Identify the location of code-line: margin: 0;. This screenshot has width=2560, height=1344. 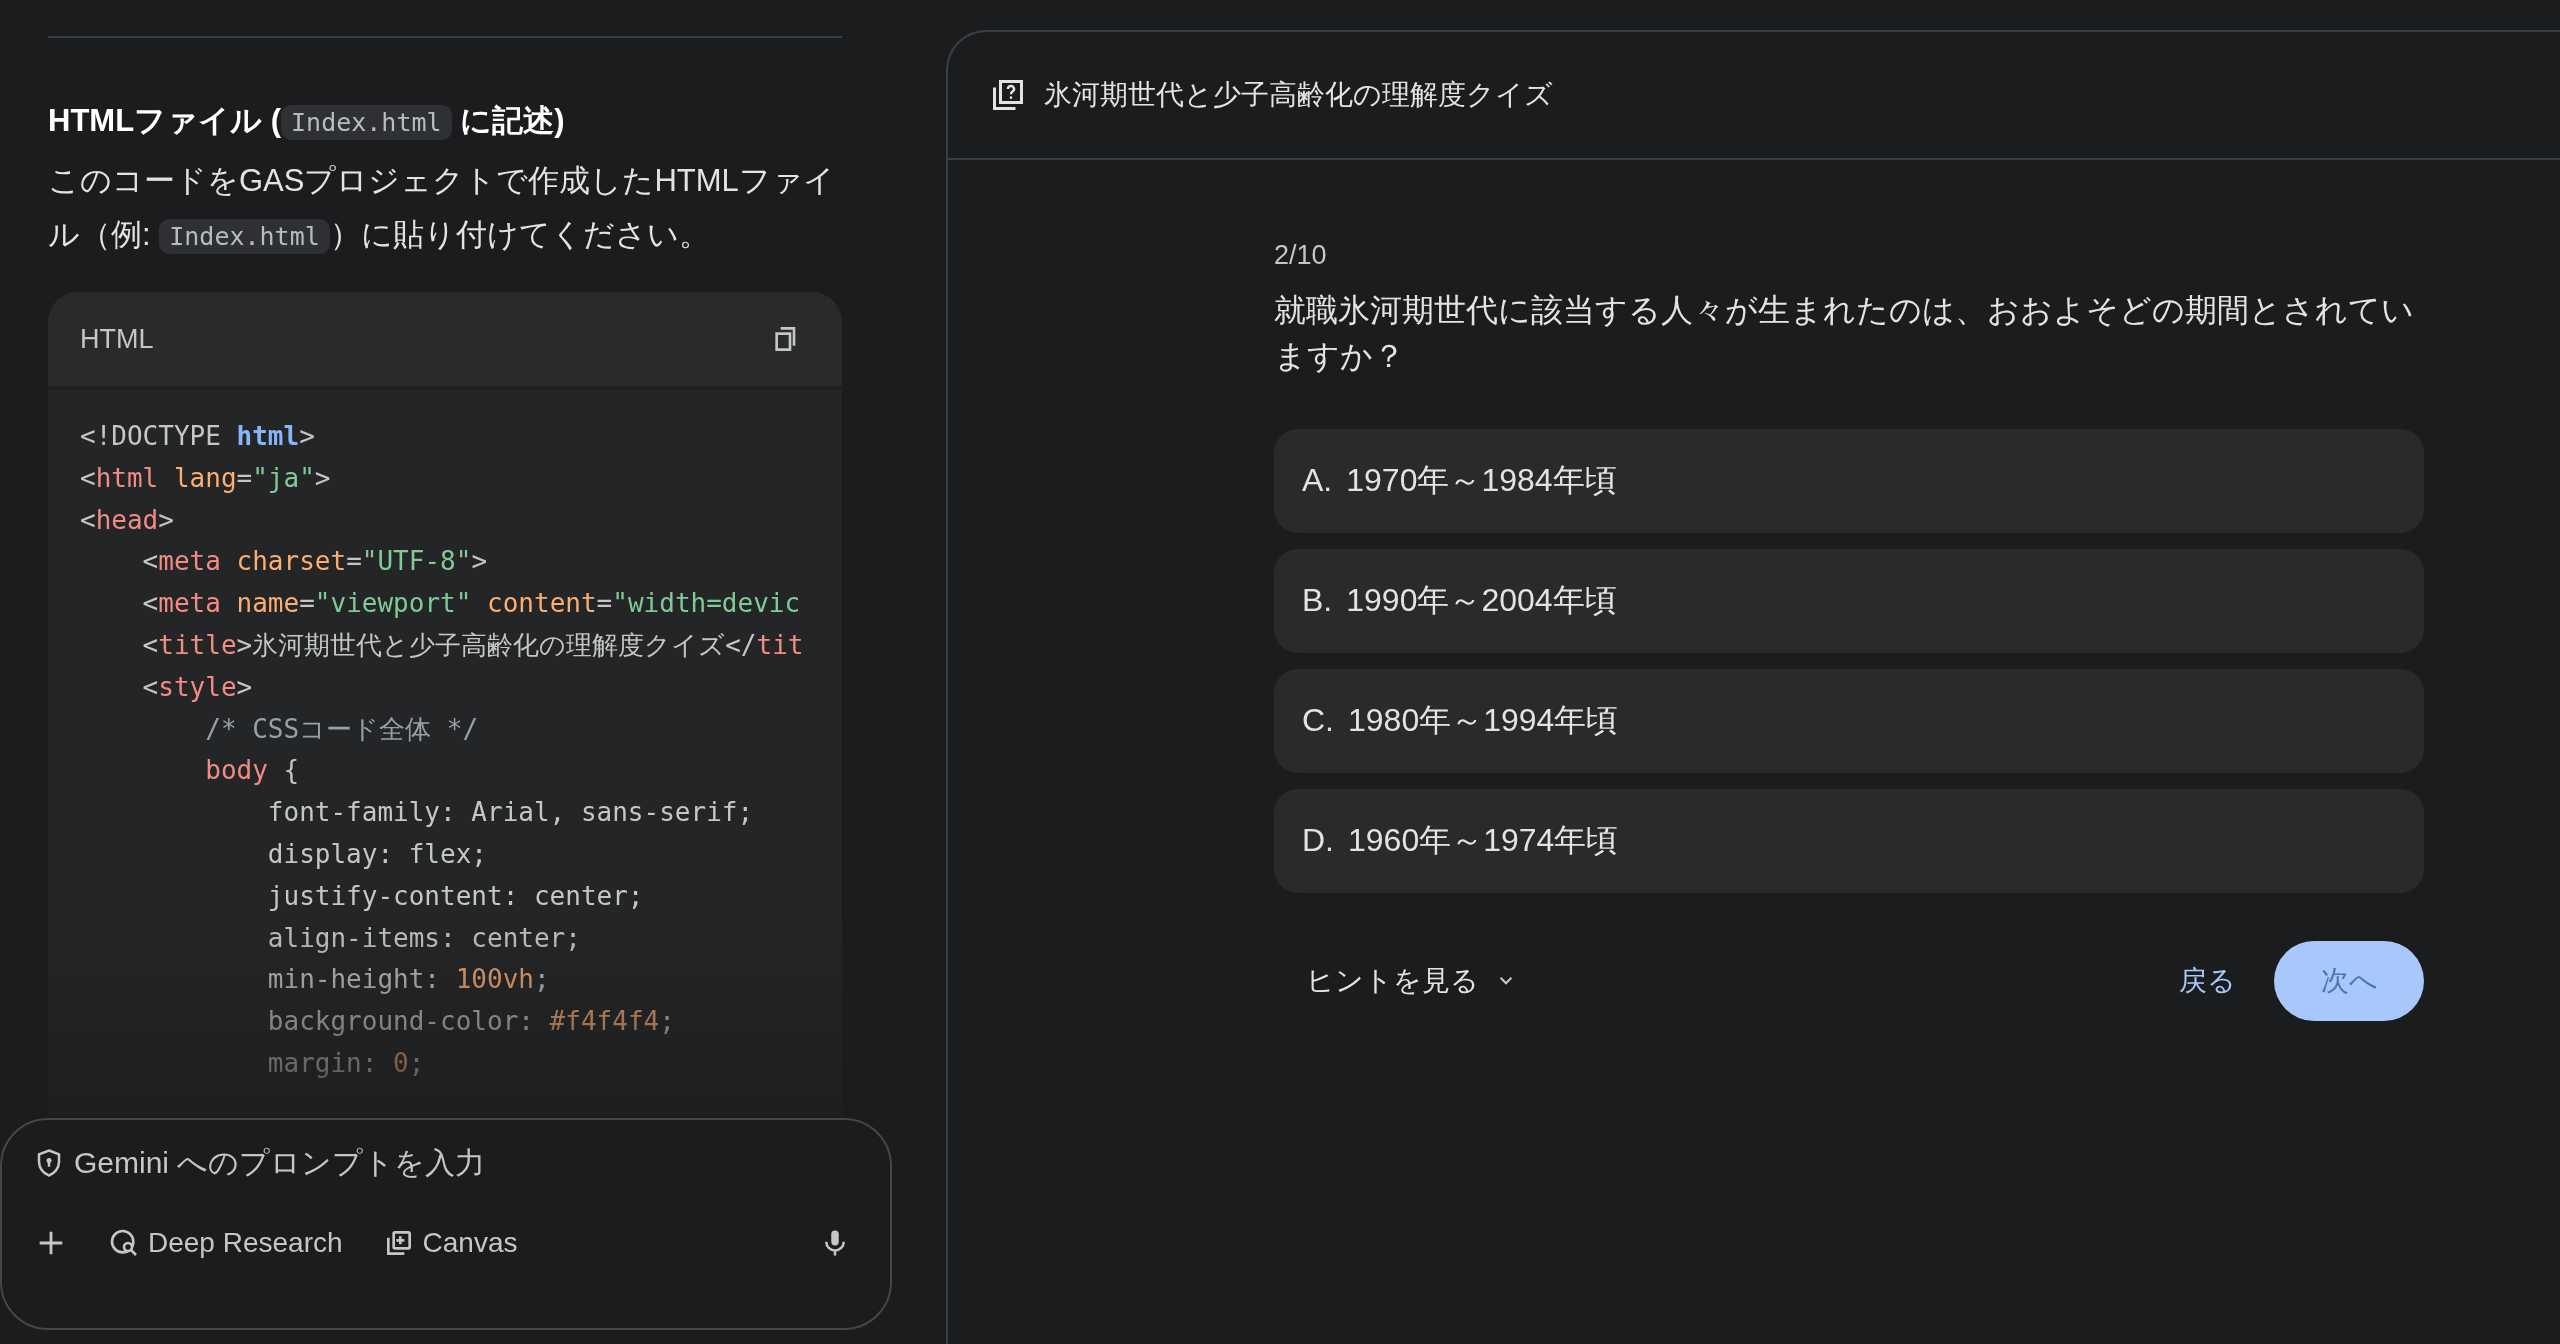
(346, 1063).